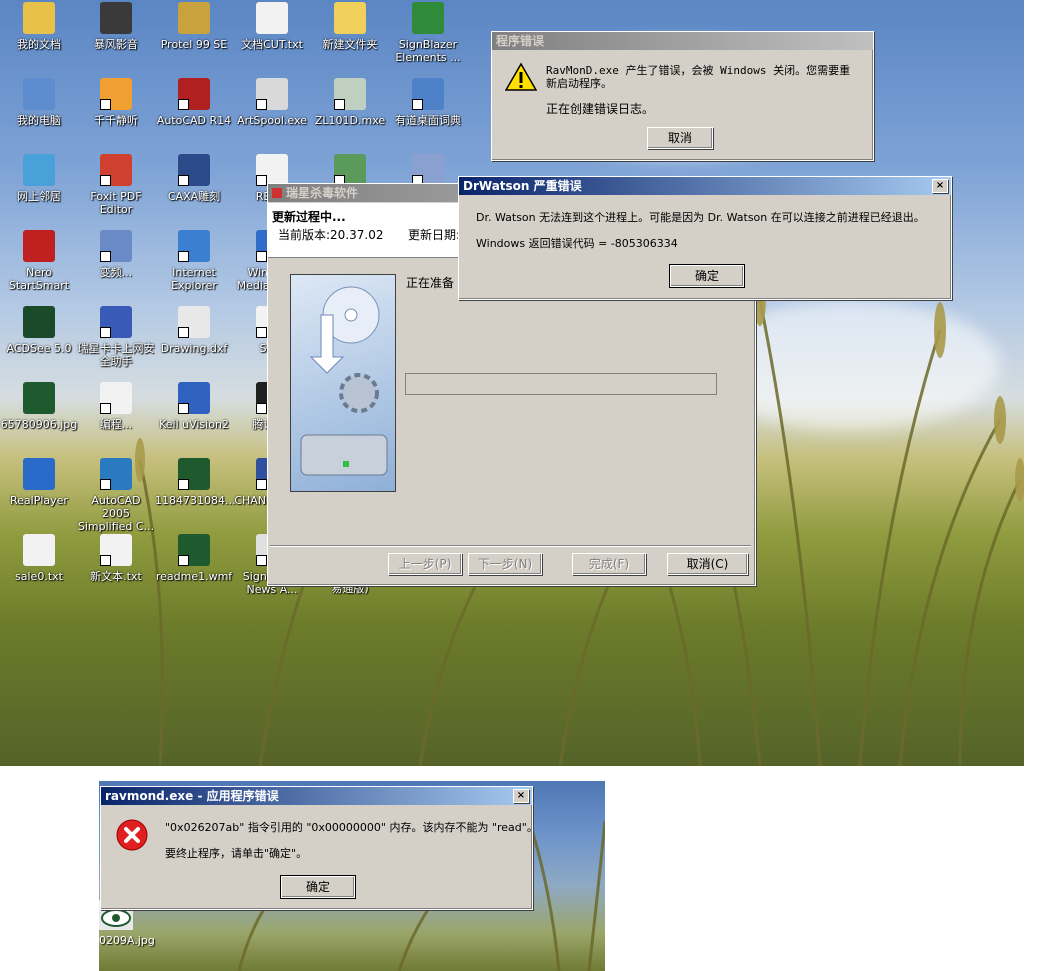 This screenshot has width=1038, height=971. What do you see at coordinates (194, 120) in the screenshot?
I see `desktop-icon-label: AutoCAD R14` at bounding box center [194, 120].